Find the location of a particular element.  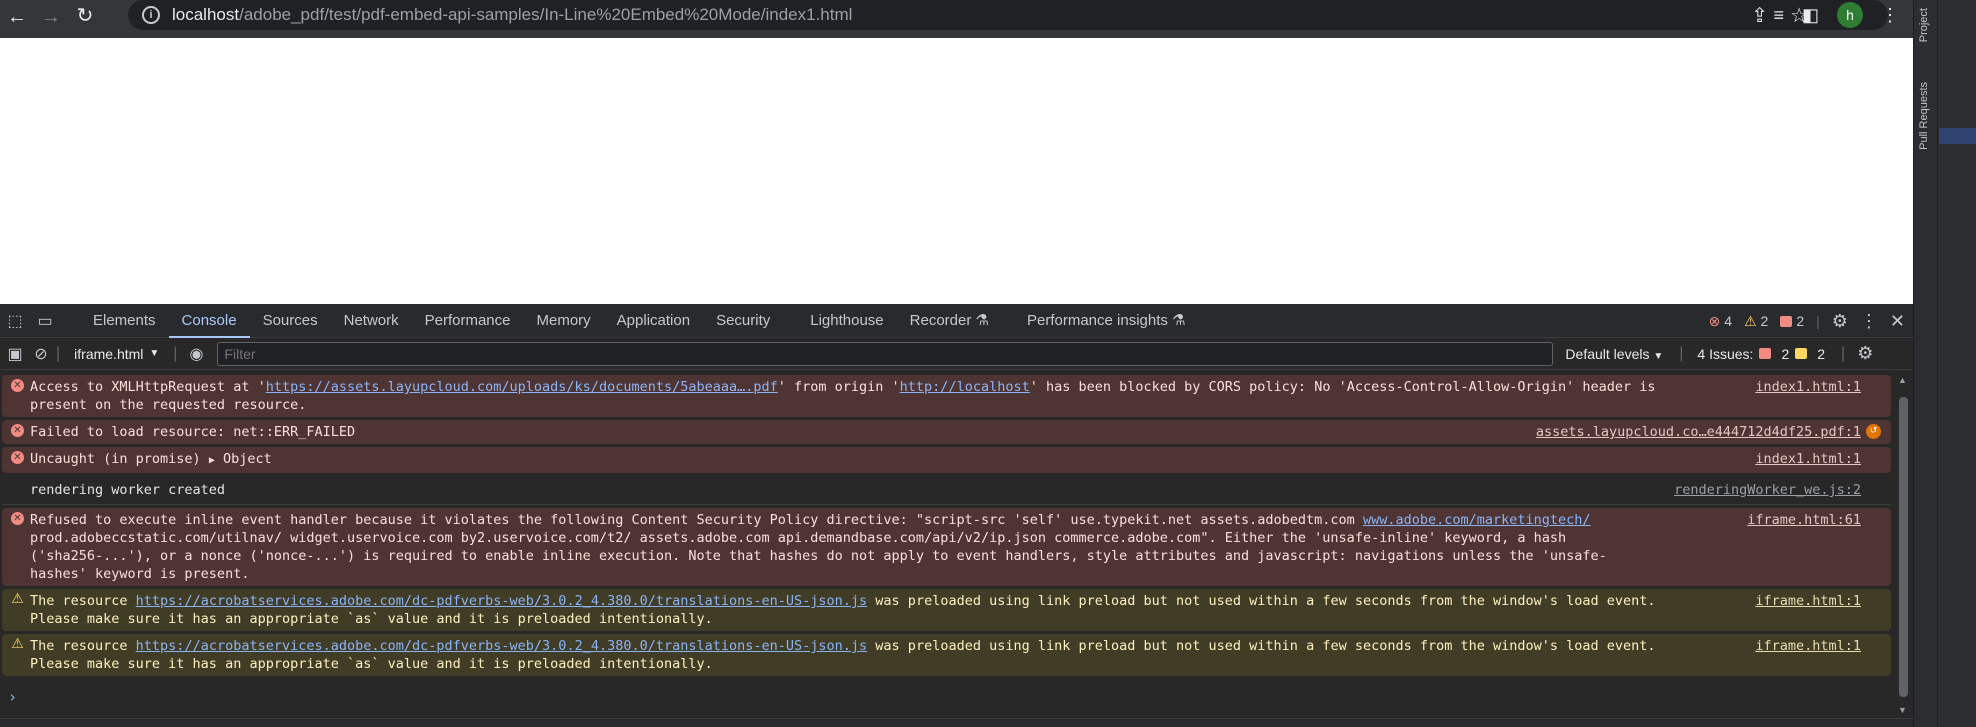

ide-tool-strip: Project Pull Requests is located at coordinates (1926, 363).